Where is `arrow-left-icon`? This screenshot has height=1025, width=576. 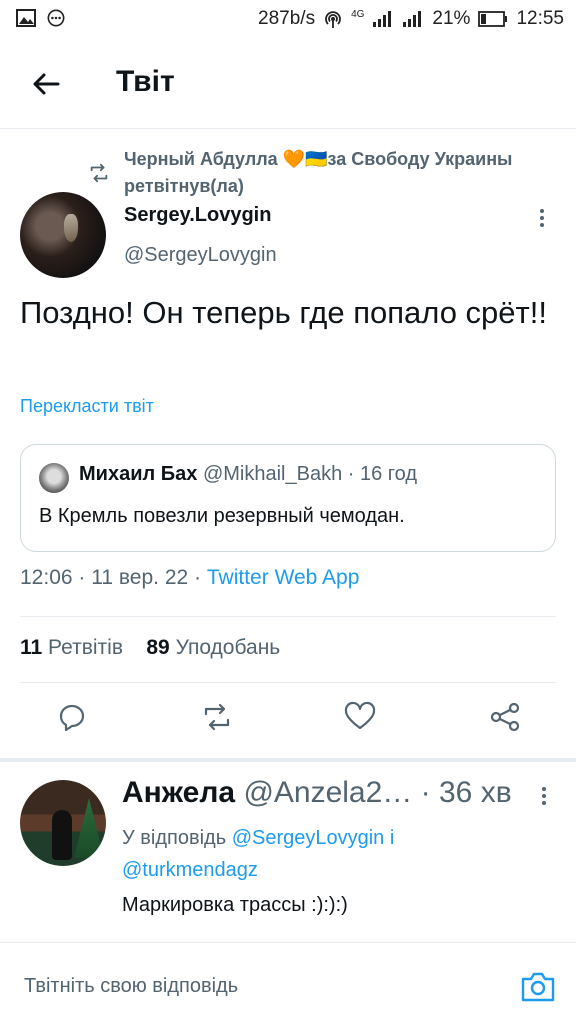 arrow-left-icon is located at coordinates (46, 84).